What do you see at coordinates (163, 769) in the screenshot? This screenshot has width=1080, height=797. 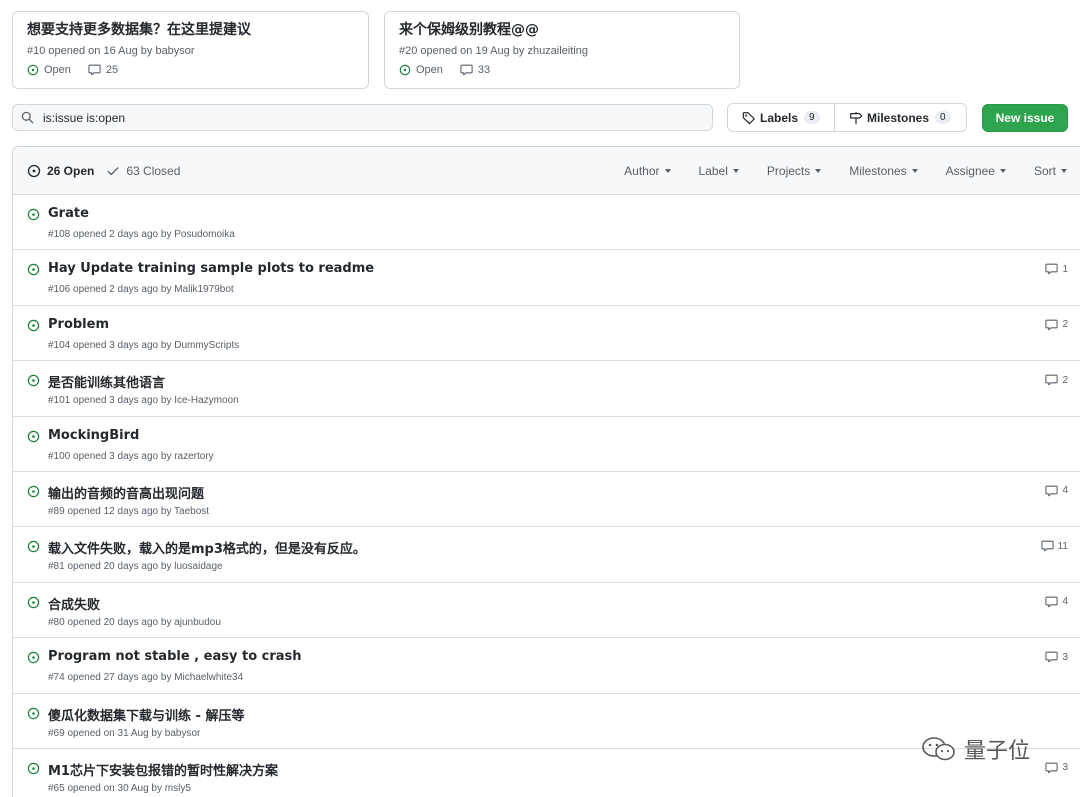 I see `issue-title: M1芯片下安装包报错的暂时性解决方案` at bounding box center [163, 769].